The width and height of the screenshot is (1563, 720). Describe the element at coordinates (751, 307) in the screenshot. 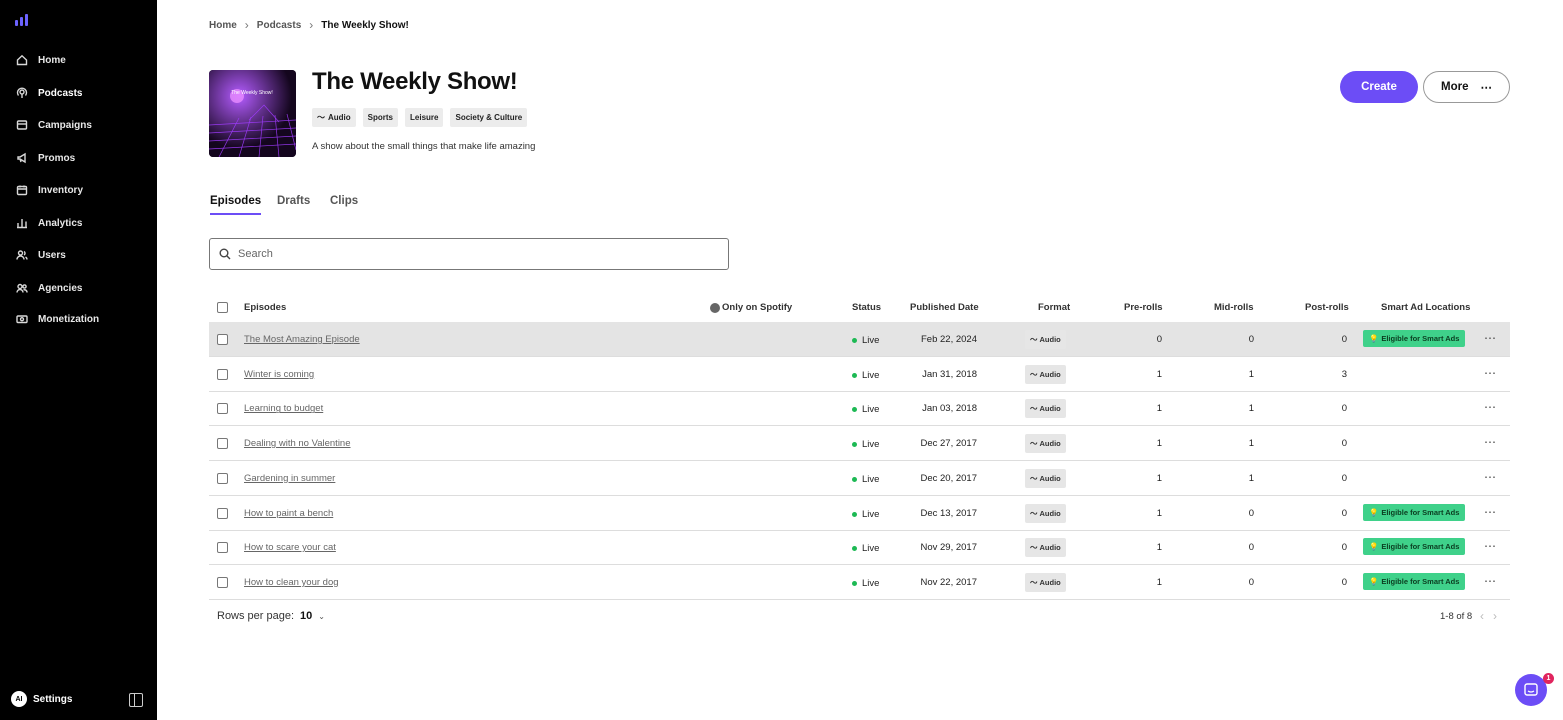

I see `header-spotify: Only on Spotify` at that location.